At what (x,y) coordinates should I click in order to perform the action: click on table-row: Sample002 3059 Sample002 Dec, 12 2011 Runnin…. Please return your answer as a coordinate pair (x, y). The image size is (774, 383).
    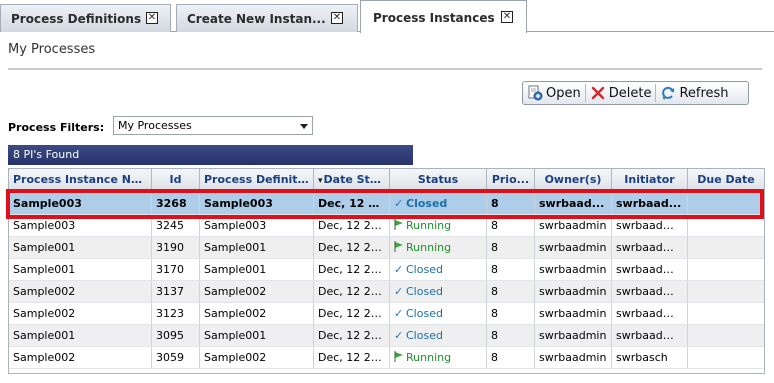
    Looking at the image, I should click on (386, 358).